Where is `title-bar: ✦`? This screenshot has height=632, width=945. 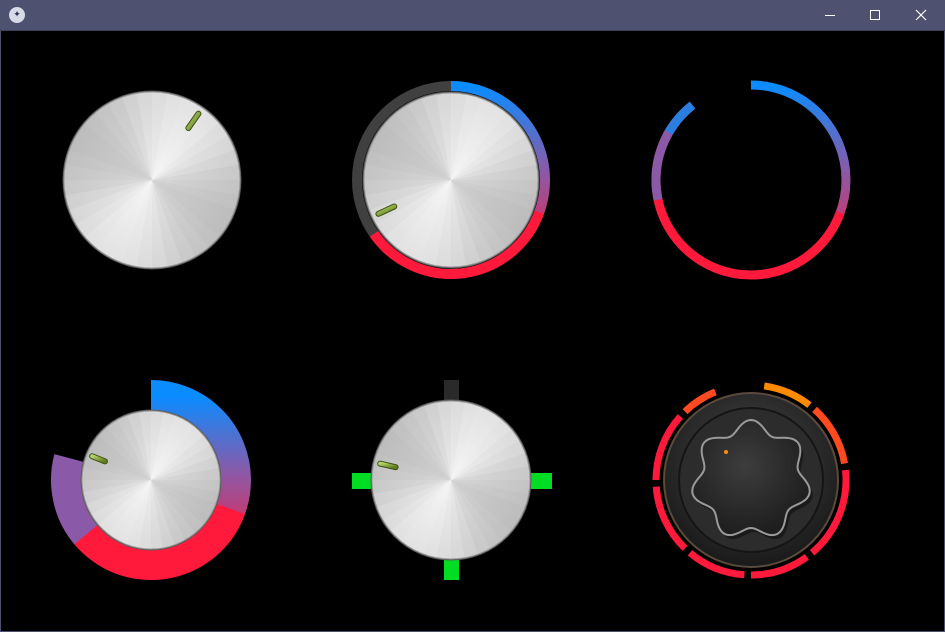
title-bar: ✦ is located at coordinates (472, 15).